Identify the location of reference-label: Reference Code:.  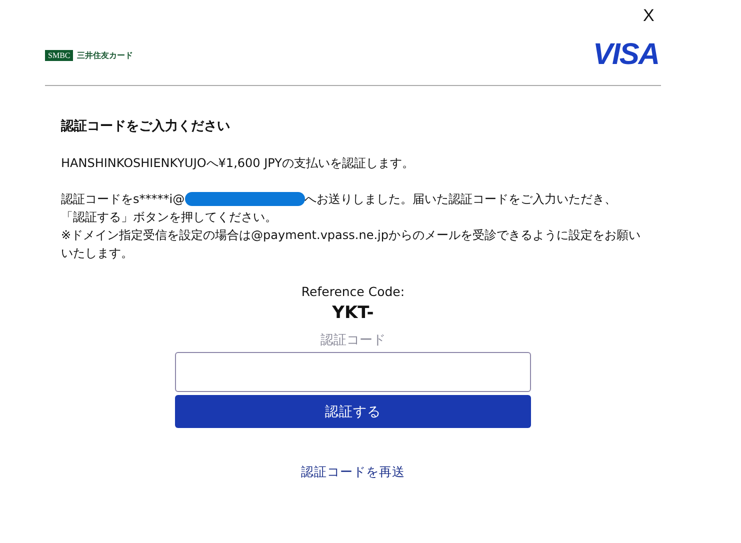
(353, 291).